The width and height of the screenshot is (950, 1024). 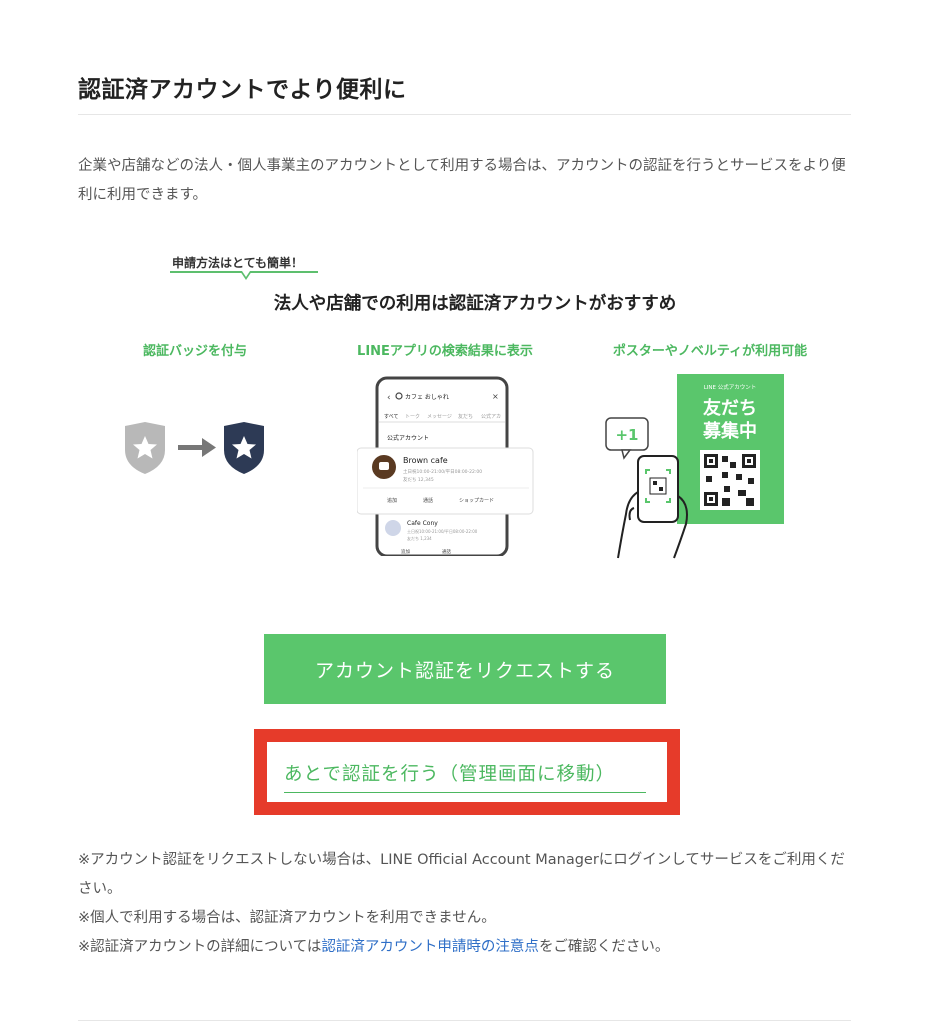 I want to click on result-1-name: Brown cafe, so click(x=425, y=460).